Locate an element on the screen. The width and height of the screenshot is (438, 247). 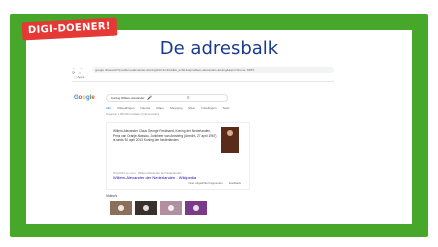
tab-meer: Meer is located at coordinates (191, 108).